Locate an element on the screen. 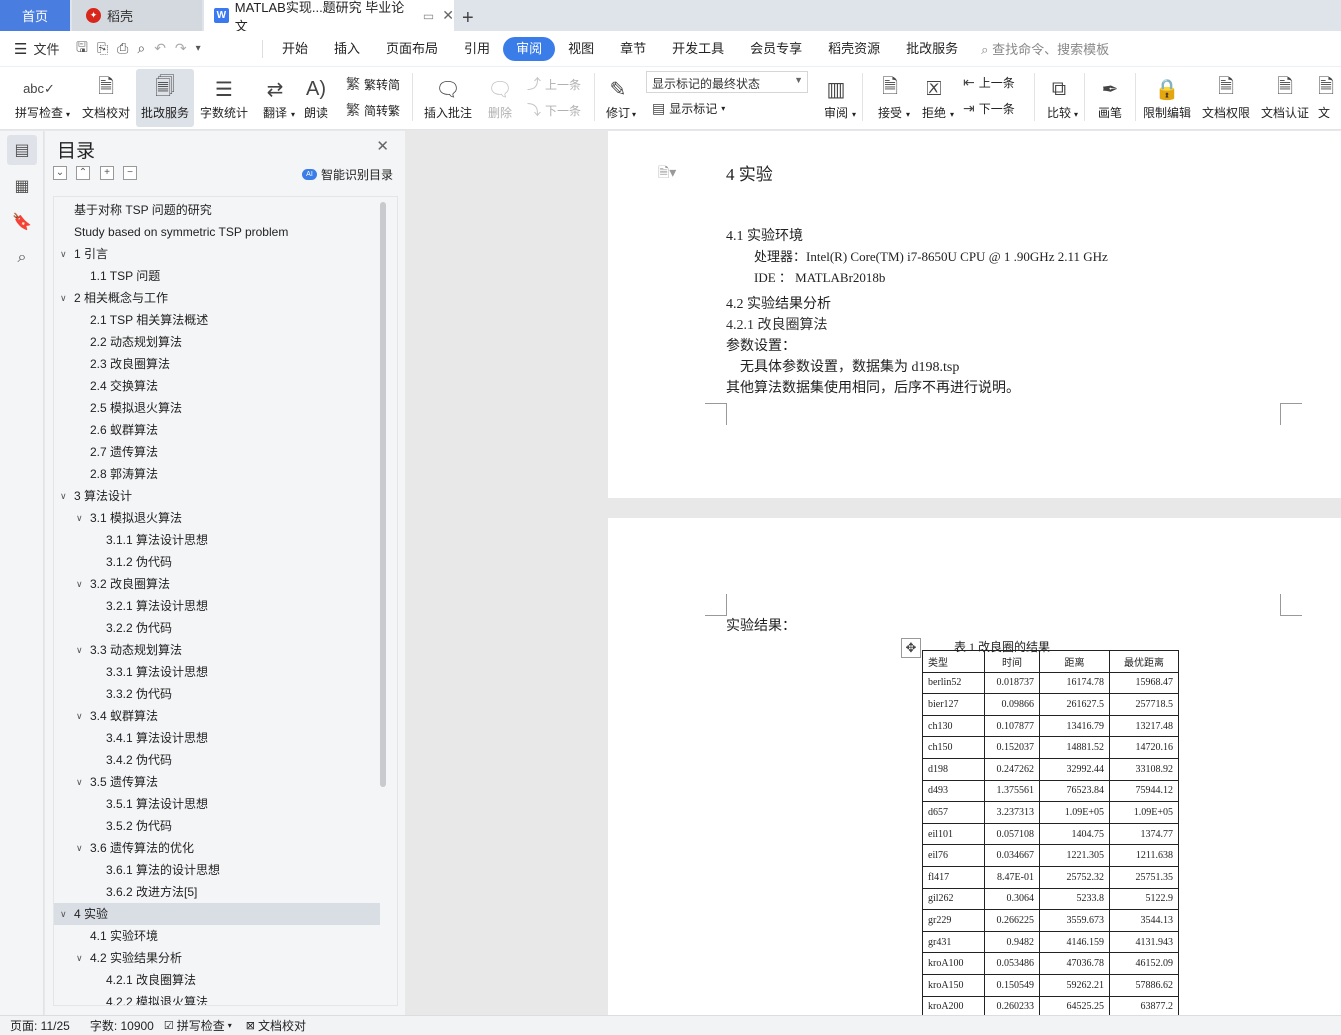  chapter-nav-icon: ▦ is located at coordinates (22, 186).